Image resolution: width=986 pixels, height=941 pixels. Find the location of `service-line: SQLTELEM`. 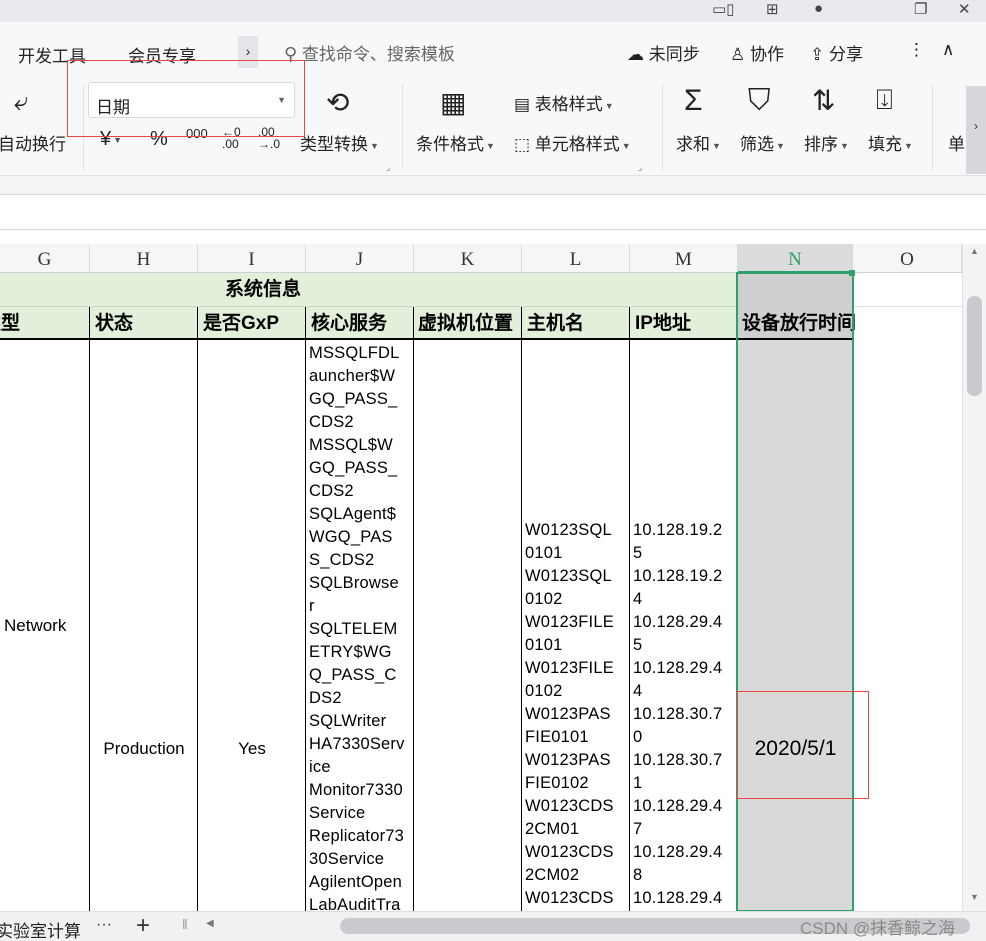

service-line: SQLTELEM is located at coordinates (353, 629).